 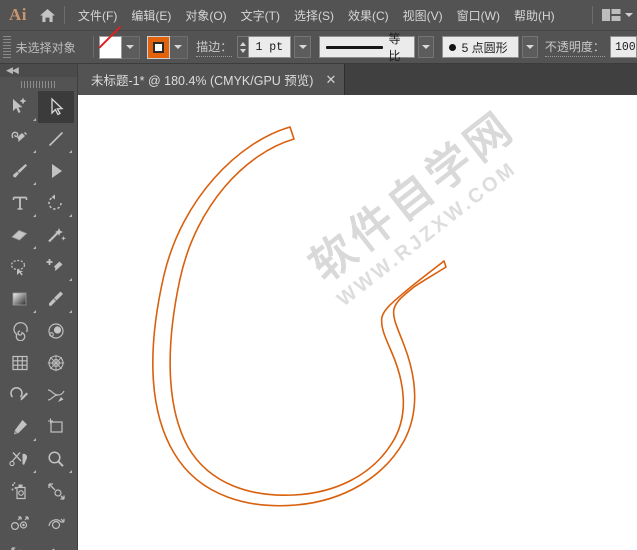 What do you see at coordinates (20, 459) in the screenshot?
I see `tool-scissors` at bounding box center [20, 459].